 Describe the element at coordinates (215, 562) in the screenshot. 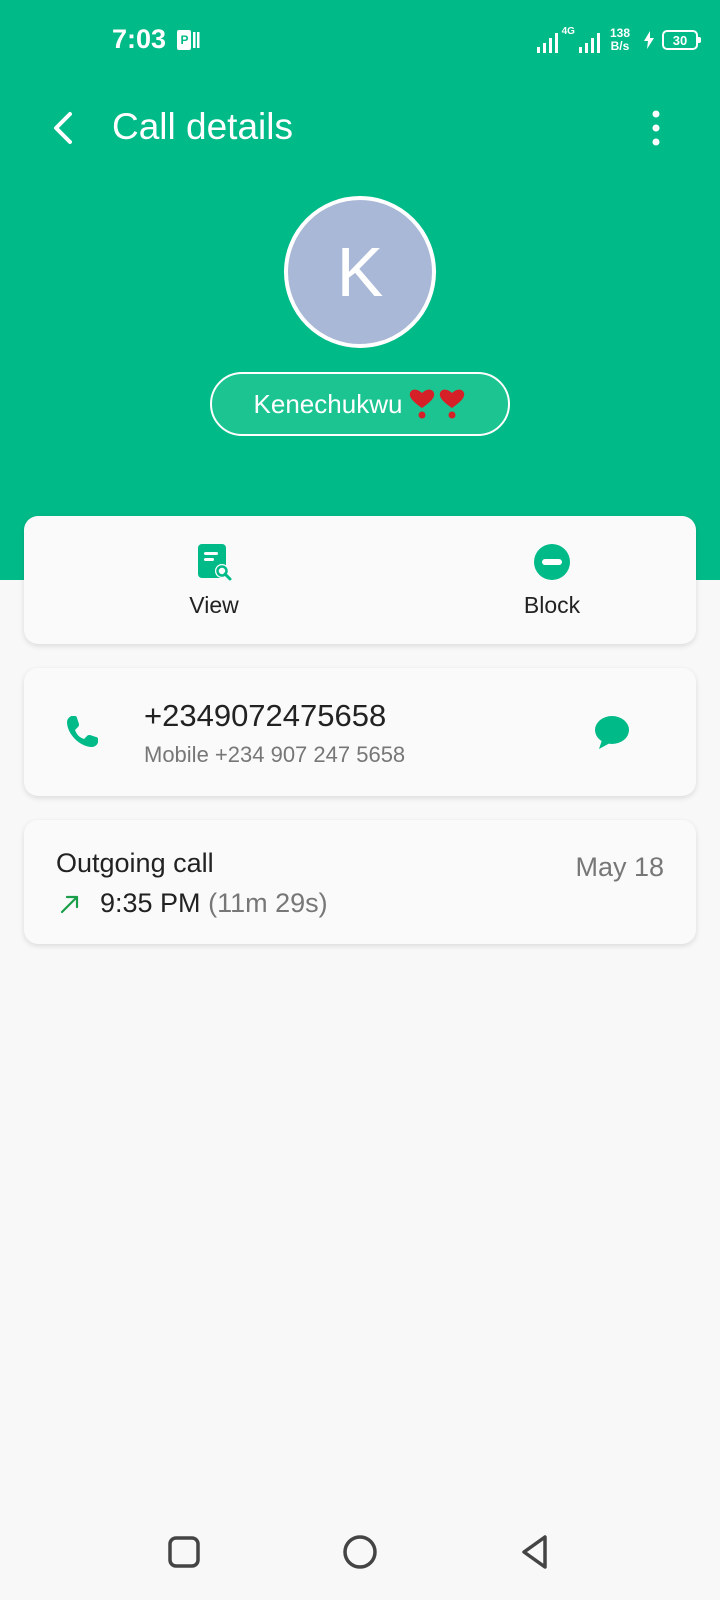

I see `view-contact-icon` at that location.